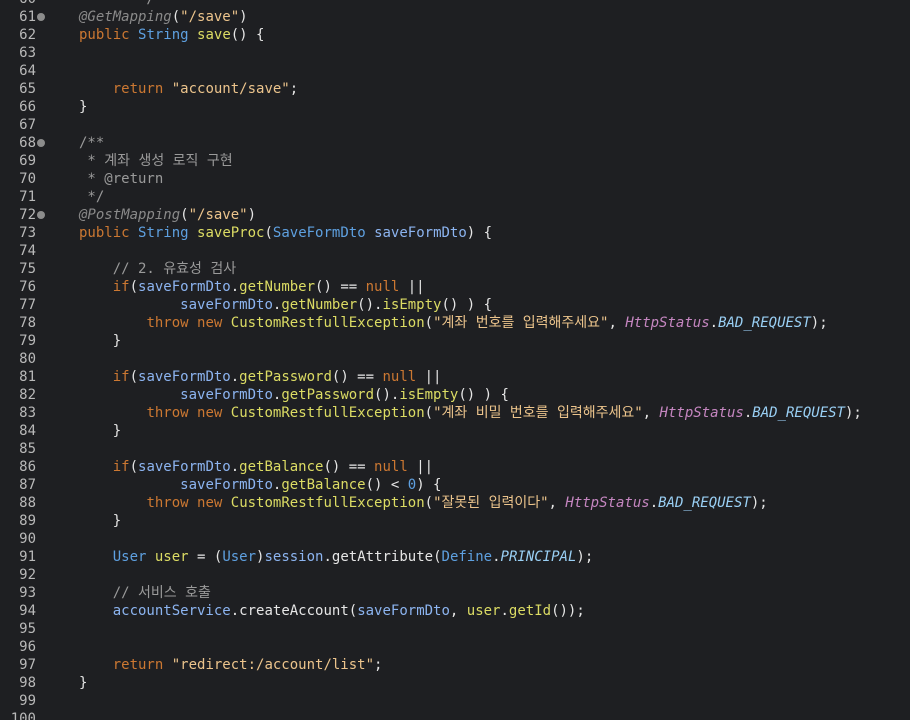  I want to click on code-line: 98}, so click(455, 683).